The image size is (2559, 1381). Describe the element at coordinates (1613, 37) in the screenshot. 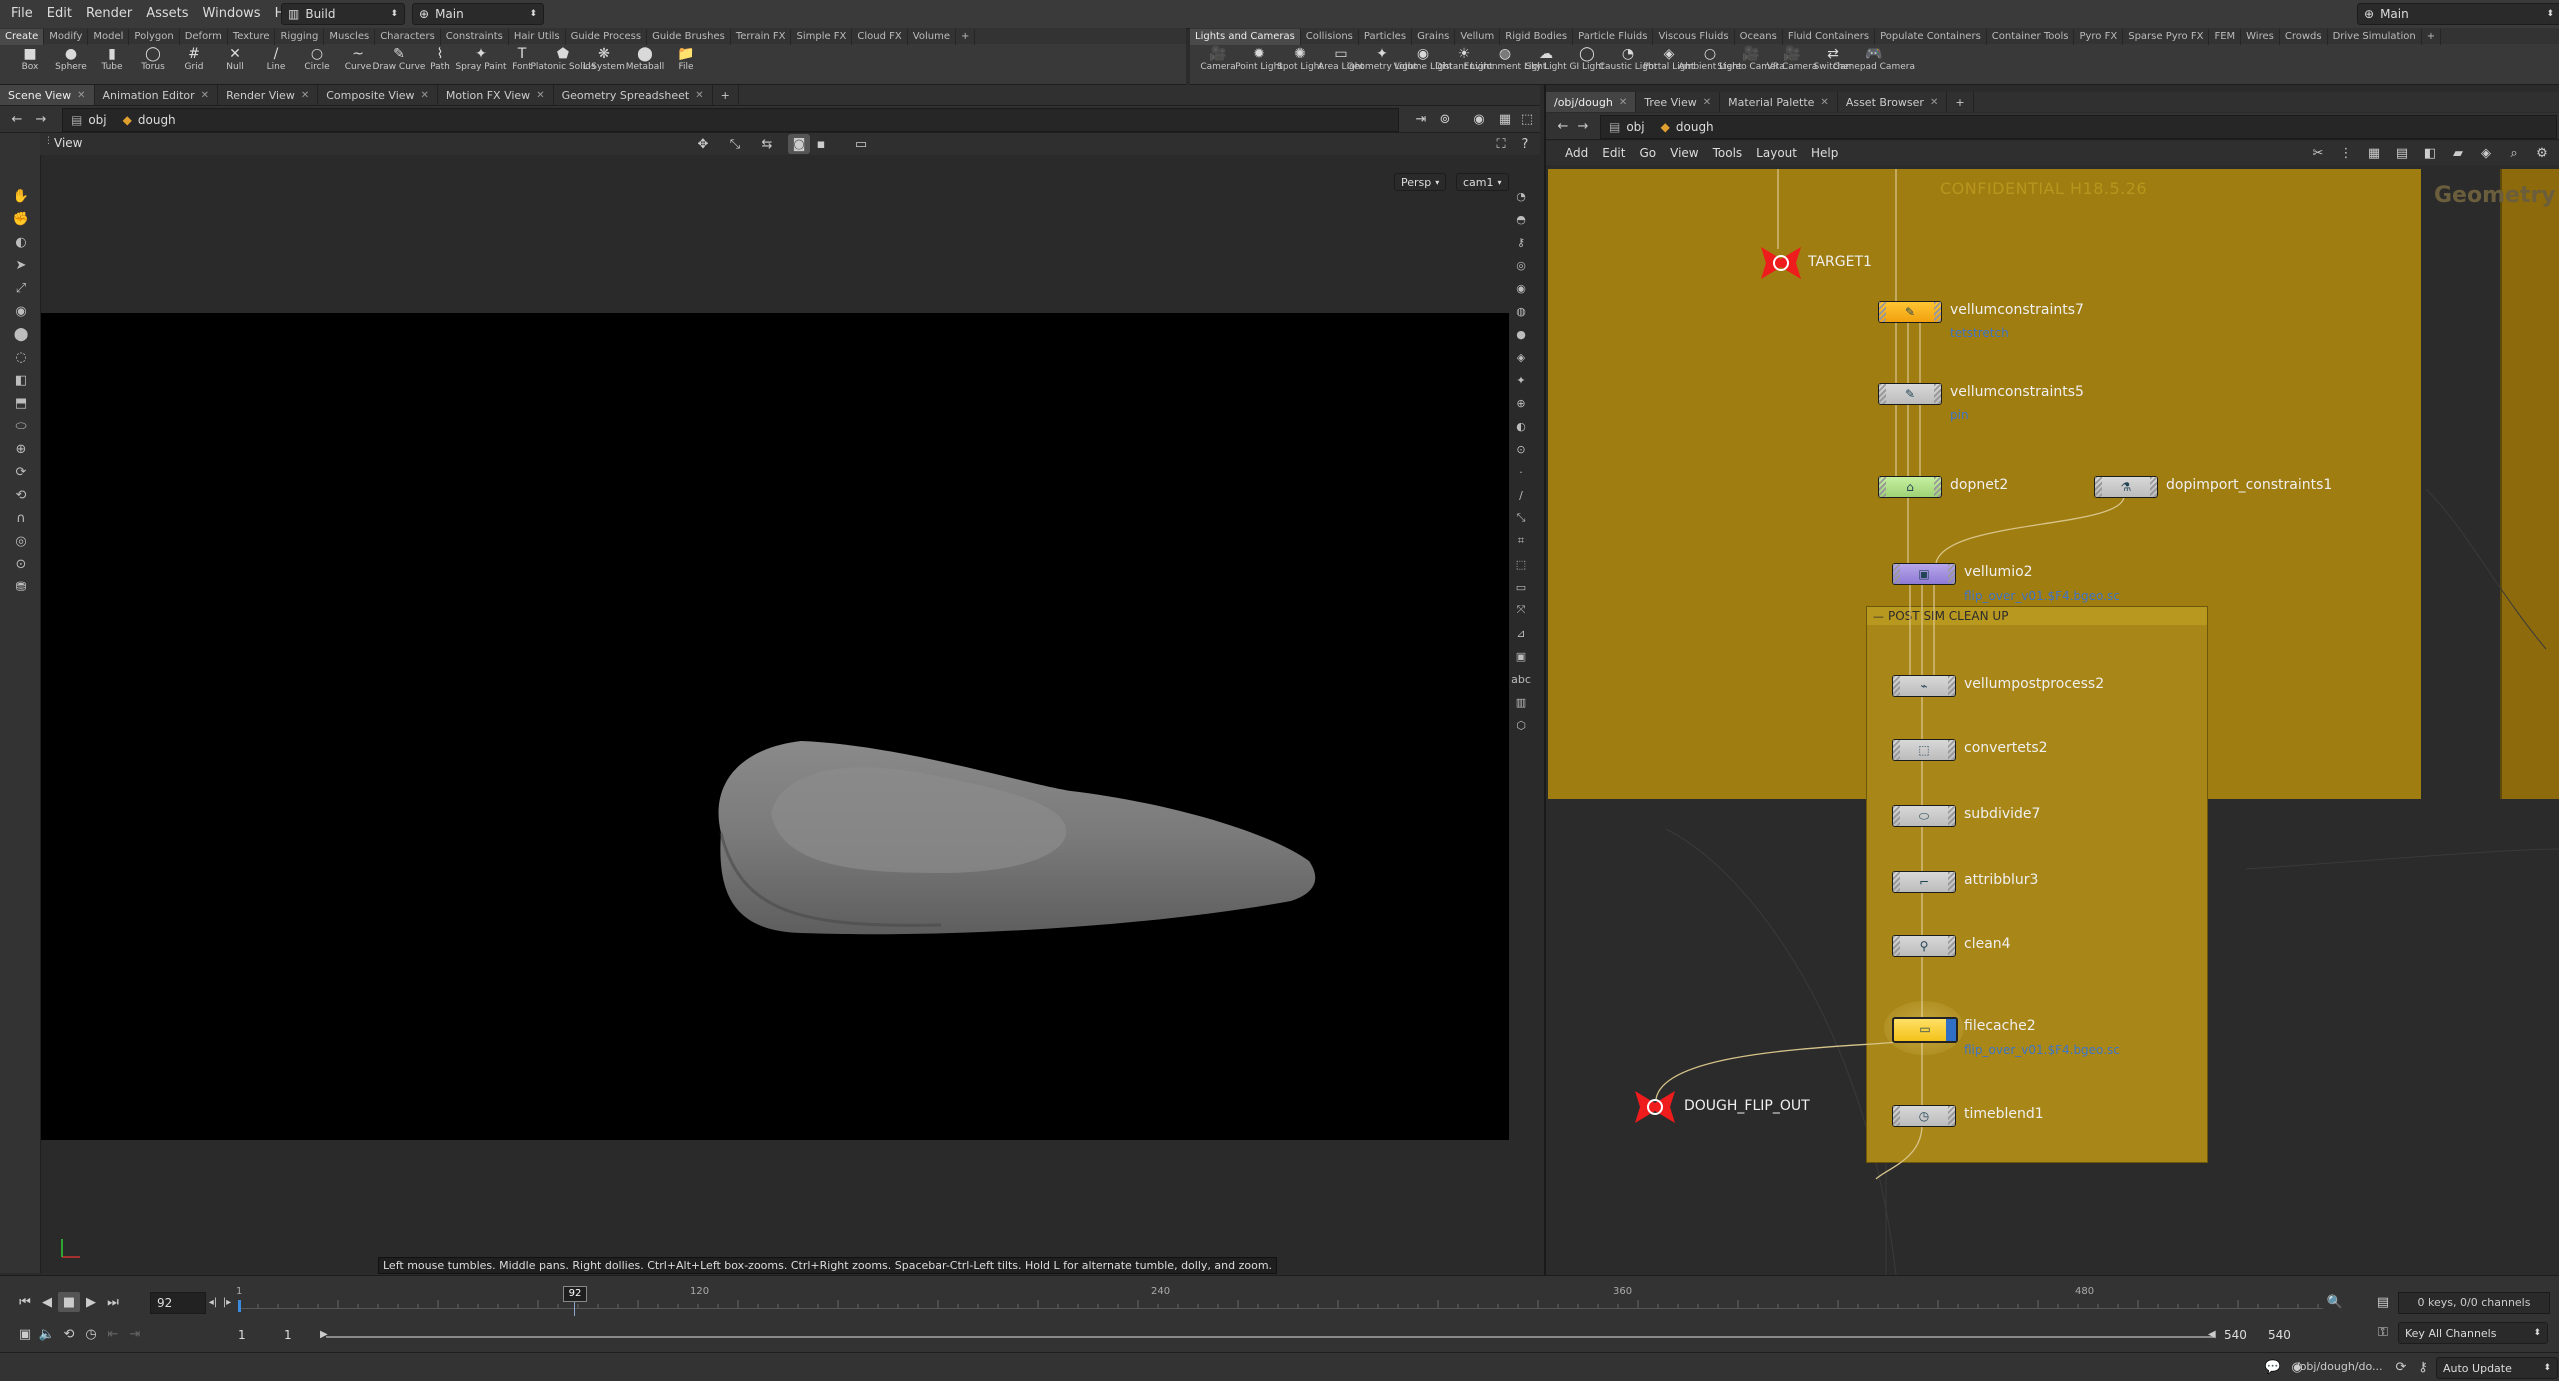

I see `shelf-tab: Particle Fluids` at that location.